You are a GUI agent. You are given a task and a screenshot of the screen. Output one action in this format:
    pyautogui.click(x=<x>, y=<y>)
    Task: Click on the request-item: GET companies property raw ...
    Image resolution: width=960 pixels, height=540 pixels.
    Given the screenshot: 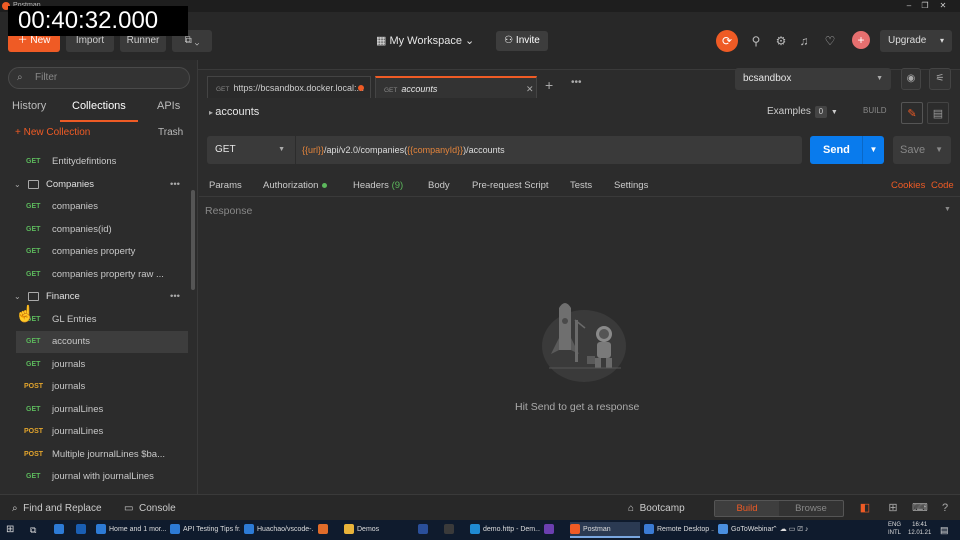 What is the action you would take?
    pyautogui.click(x=95, y=275)
    